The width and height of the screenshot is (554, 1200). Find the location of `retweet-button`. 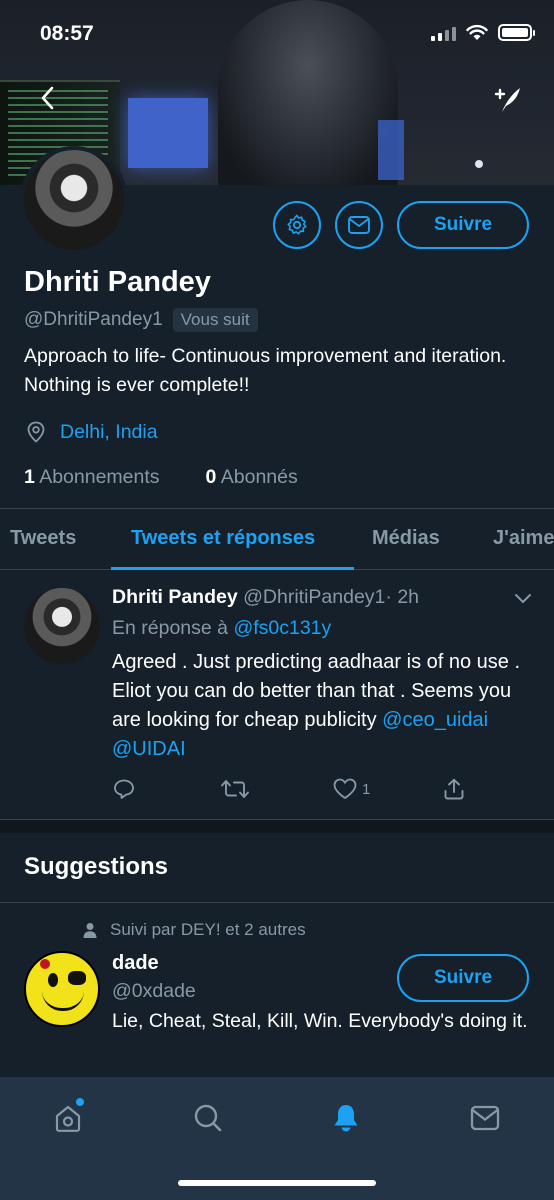

retweet-button is located at coordinates (235, 789).